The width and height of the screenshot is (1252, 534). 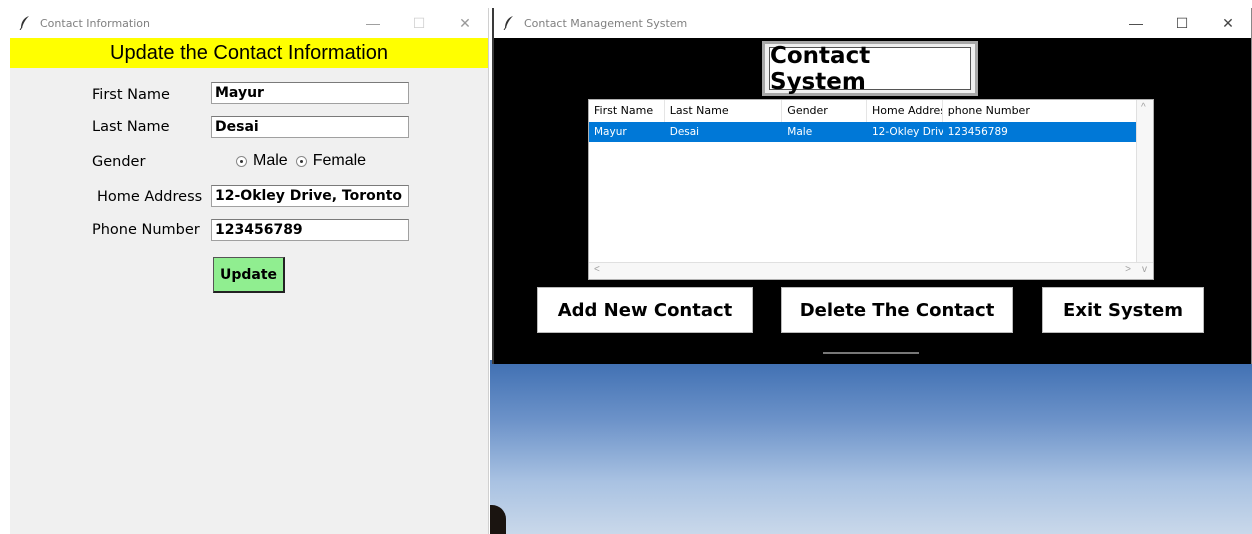 What do you see at coordinates (310, 93) in the screenshot?
I see `first-name-field: Mayur` at bounding box center [310, 93].